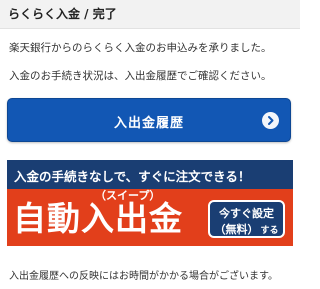  What do you see at coordinates (148, 123) in the screenshot?
I see `transaction-history-button-label: 入出金履歴` at bounding box center [148, 123].